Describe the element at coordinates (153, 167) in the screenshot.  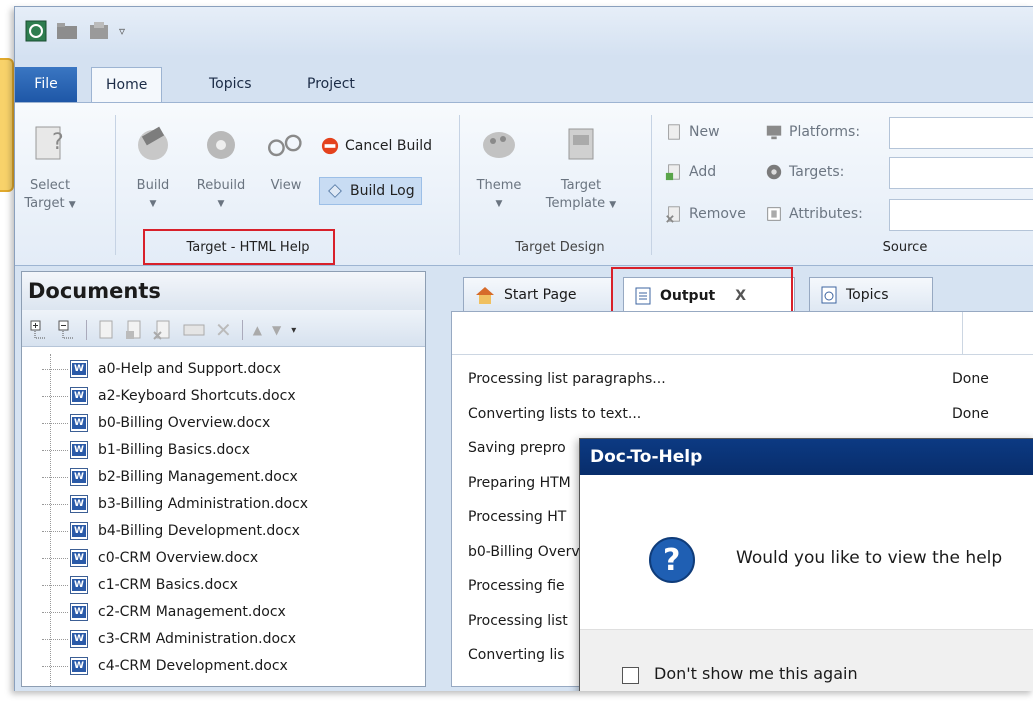
I see `build-button: Build ▼` at that location.